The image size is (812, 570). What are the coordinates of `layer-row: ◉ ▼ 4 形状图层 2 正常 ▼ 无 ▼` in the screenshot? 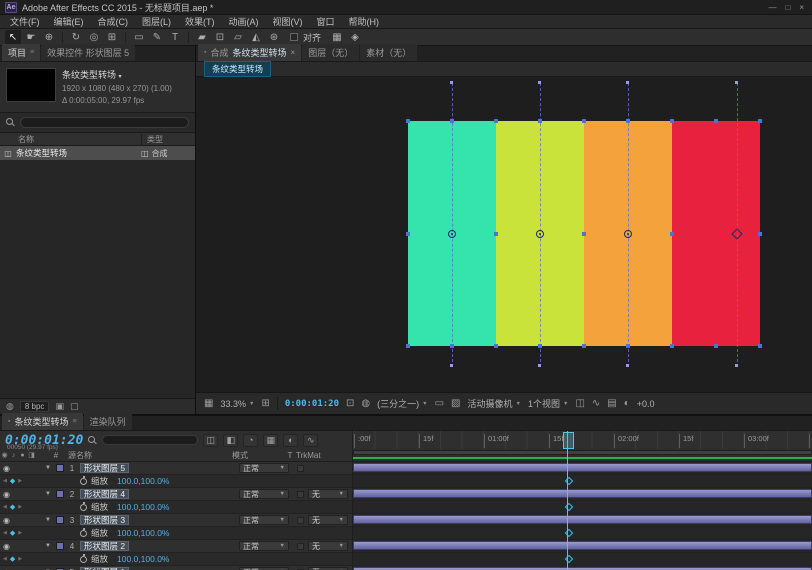 It's located at (406, 546).